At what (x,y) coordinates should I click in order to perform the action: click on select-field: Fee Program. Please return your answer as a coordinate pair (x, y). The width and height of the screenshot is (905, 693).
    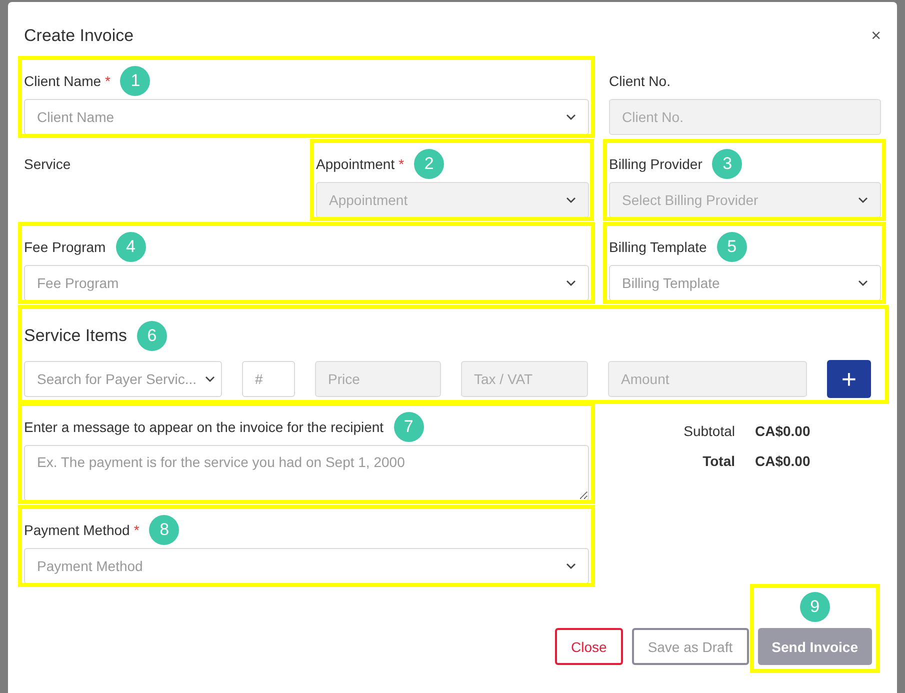
    Looking at the image, I should click on (306, 283).